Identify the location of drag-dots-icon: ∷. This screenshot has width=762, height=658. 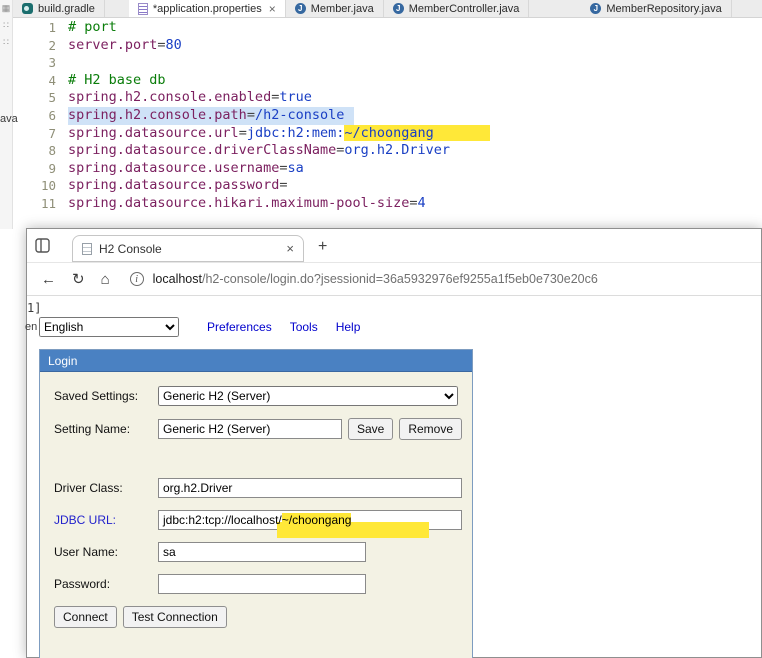
(6, 25).